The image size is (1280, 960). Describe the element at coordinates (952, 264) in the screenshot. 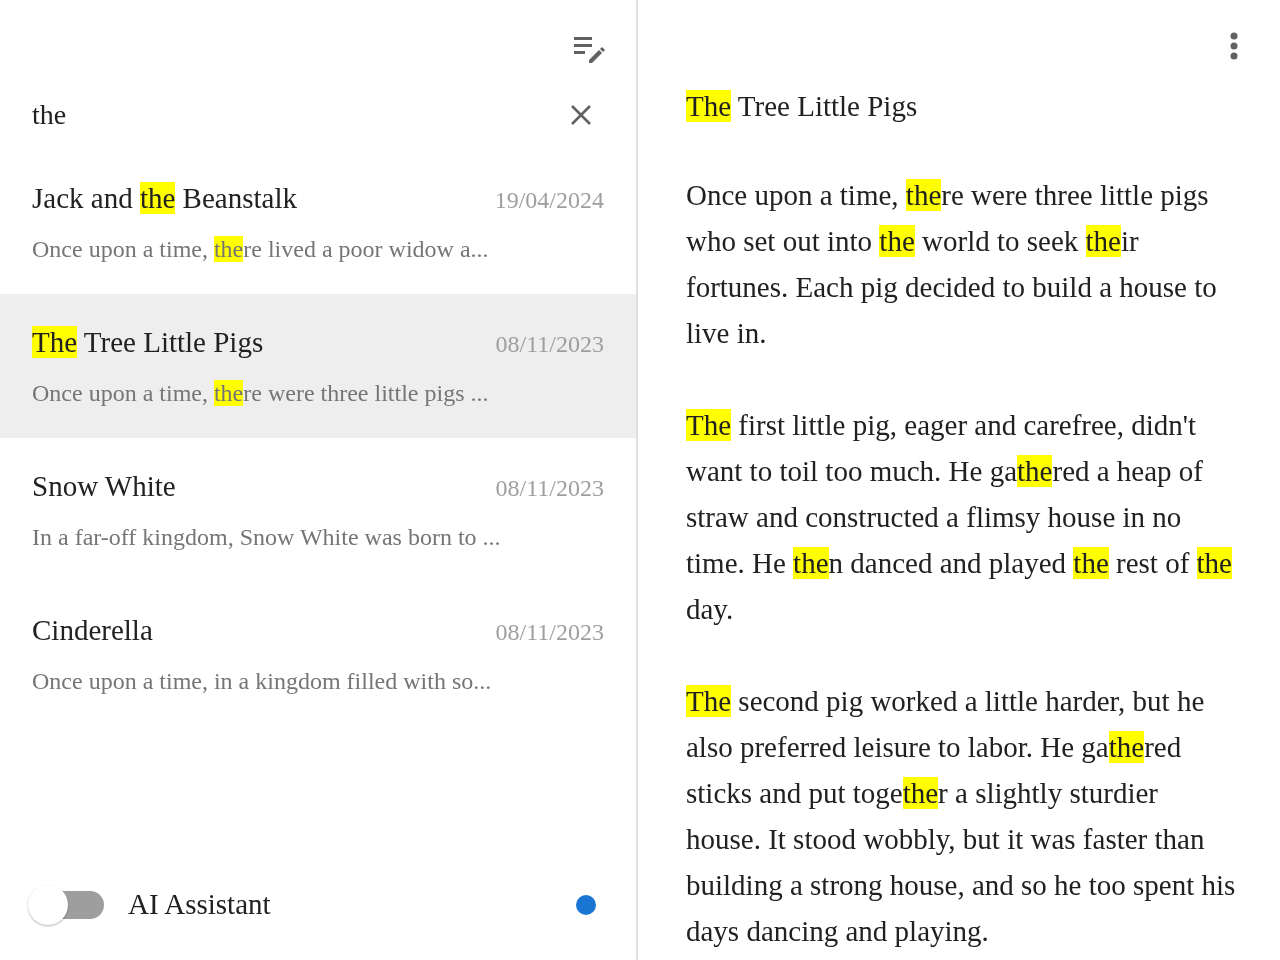

I see `document-paragraph: Once upon a time, there were three little pigs who set out into the world to seek their fortunes. Each pig decided to build a house to live in.` at that location.